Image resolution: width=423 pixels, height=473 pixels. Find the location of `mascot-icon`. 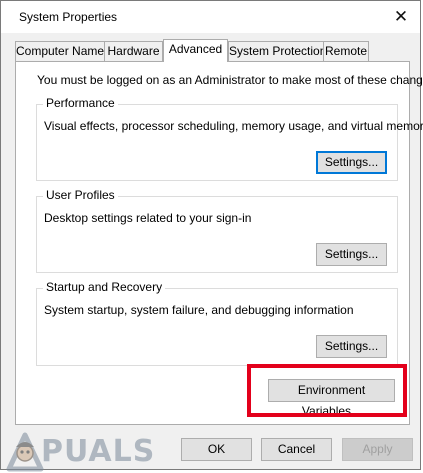

mascot-icon is located at coordinates (25, 452).